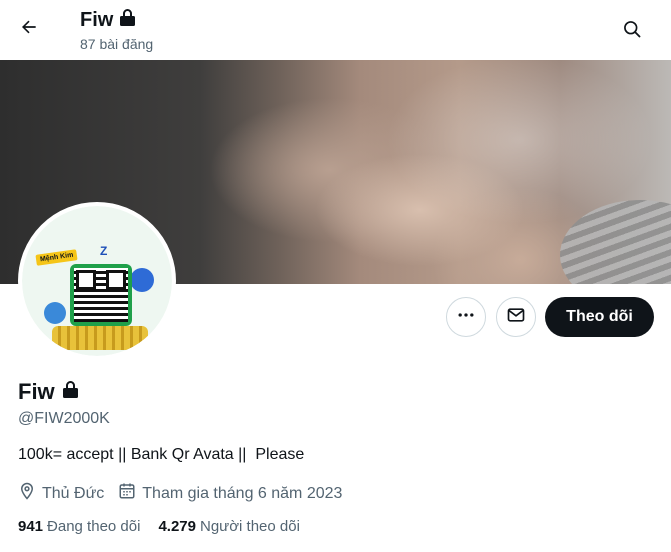 The image size is (671, 552). What do you see at coordinates (36, 391) in the screenshot?
I see `profile-name: Fiw` at bounding box center [36, 391].